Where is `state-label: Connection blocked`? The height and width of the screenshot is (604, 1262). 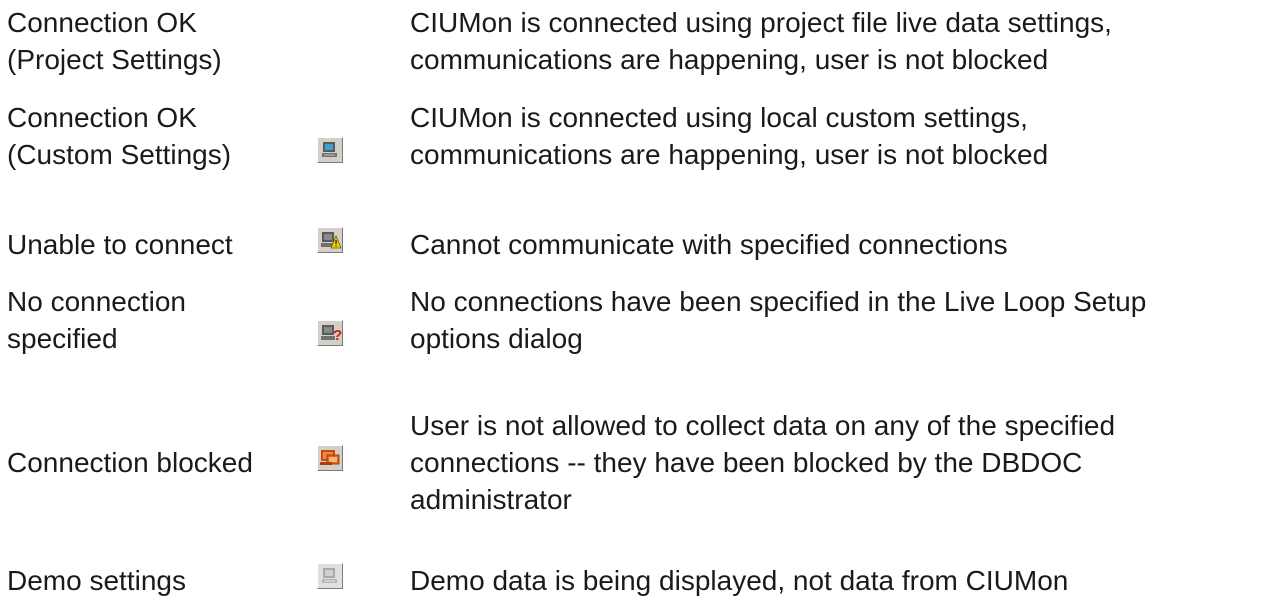 state-label: Connection blocked is located at coordinates (130, 462).